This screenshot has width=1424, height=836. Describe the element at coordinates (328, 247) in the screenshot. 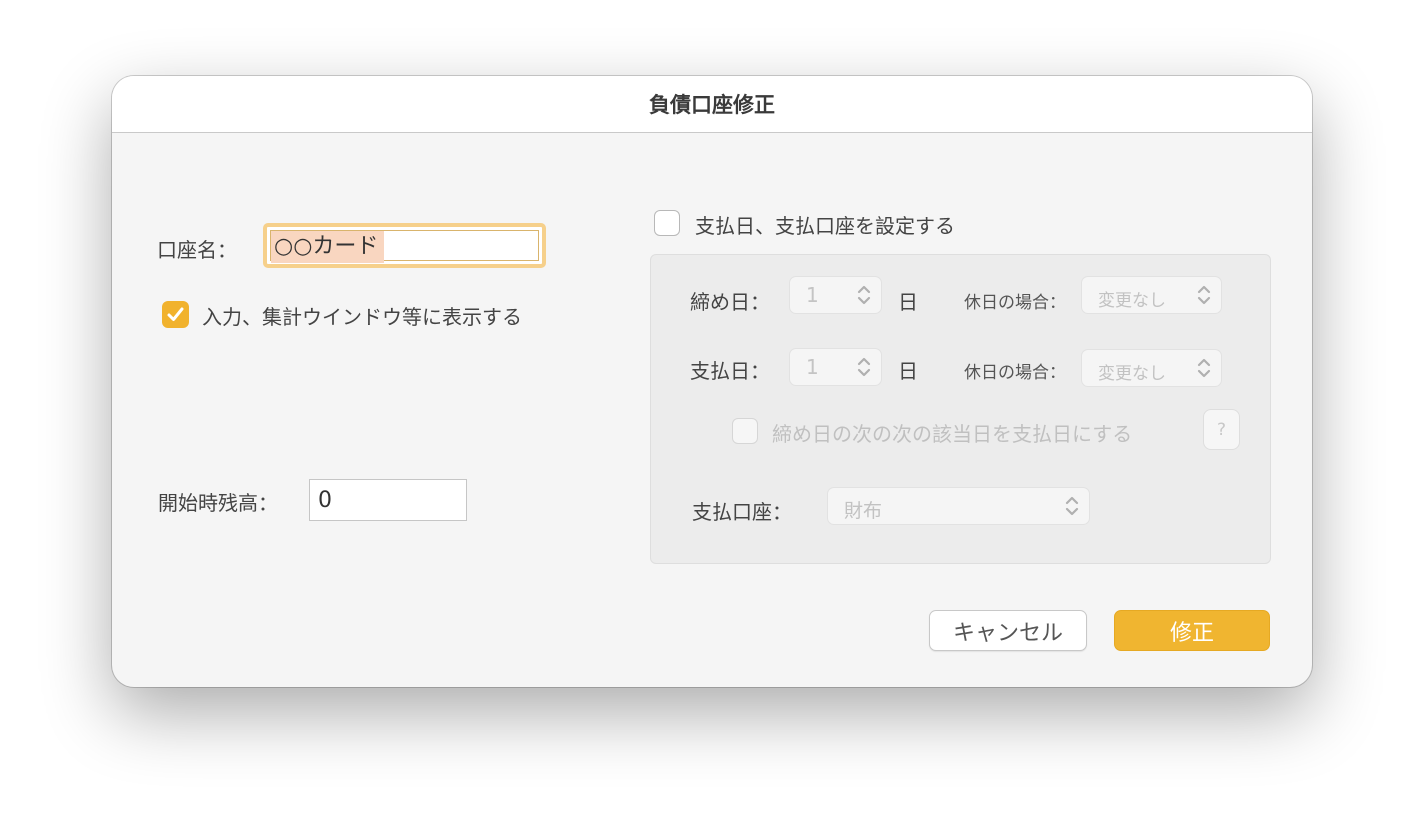

I see `account-name-value: ○○カード` at that location.